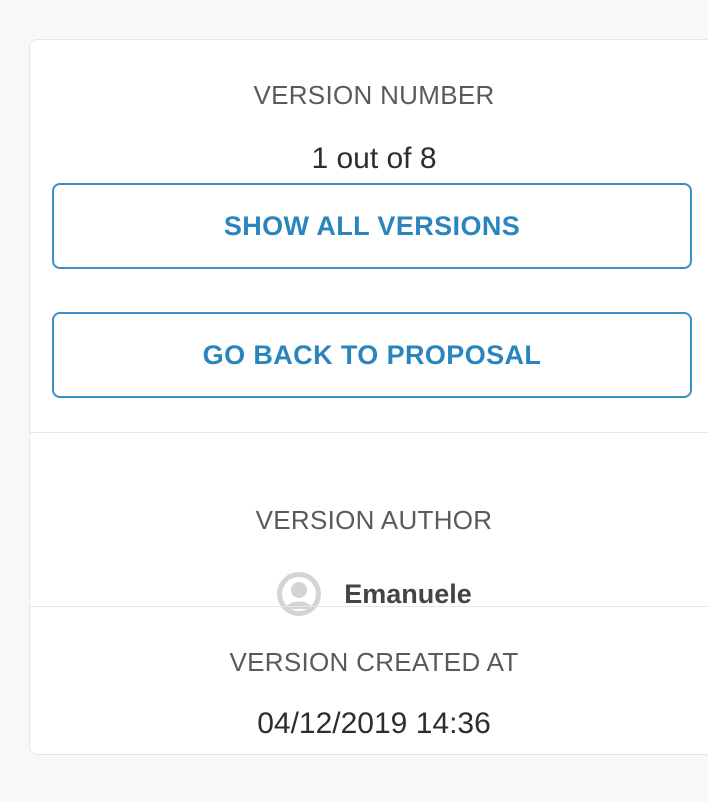  What do you see at coordinates (374, 158) in the screenshot?
I see `version-number-value: 1 out of 8` at bounding box center [374, 158].